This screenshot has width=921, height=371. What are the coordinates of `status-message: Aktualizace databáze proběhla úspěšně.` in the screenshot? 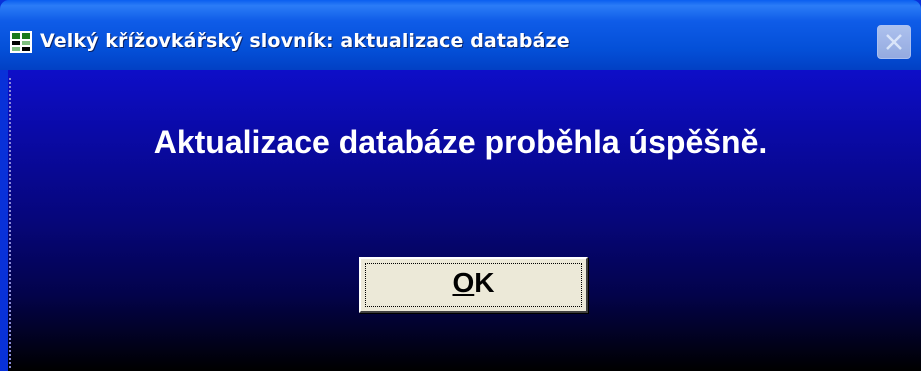 It's located at (460, 142).